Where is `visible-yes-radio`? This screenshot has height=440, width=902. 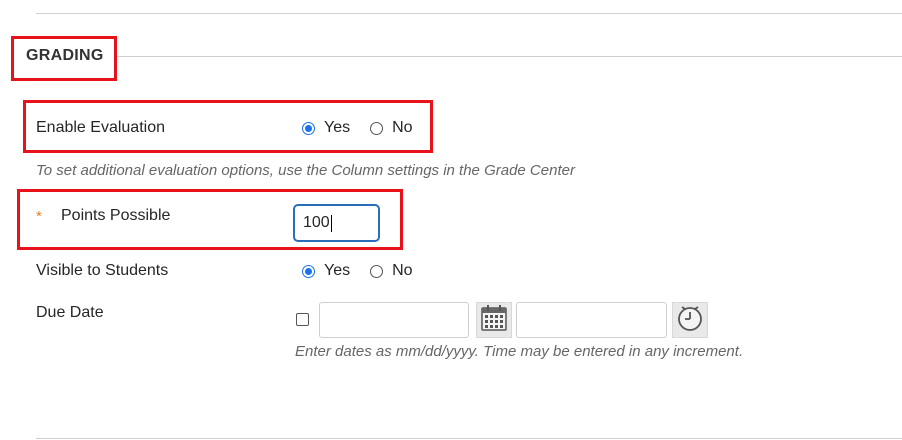 visible-yes-radio is located at coordinates (308, 271).